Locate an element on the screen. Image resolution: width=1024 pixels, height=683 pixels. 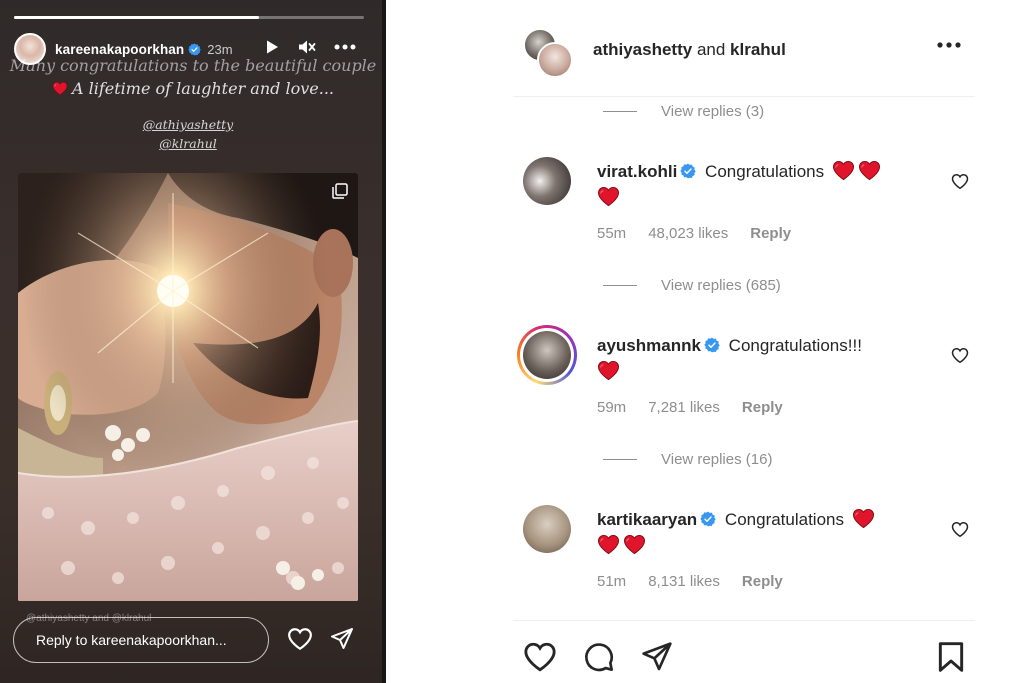
post-author-avatars is located at coordinates (549, 53).